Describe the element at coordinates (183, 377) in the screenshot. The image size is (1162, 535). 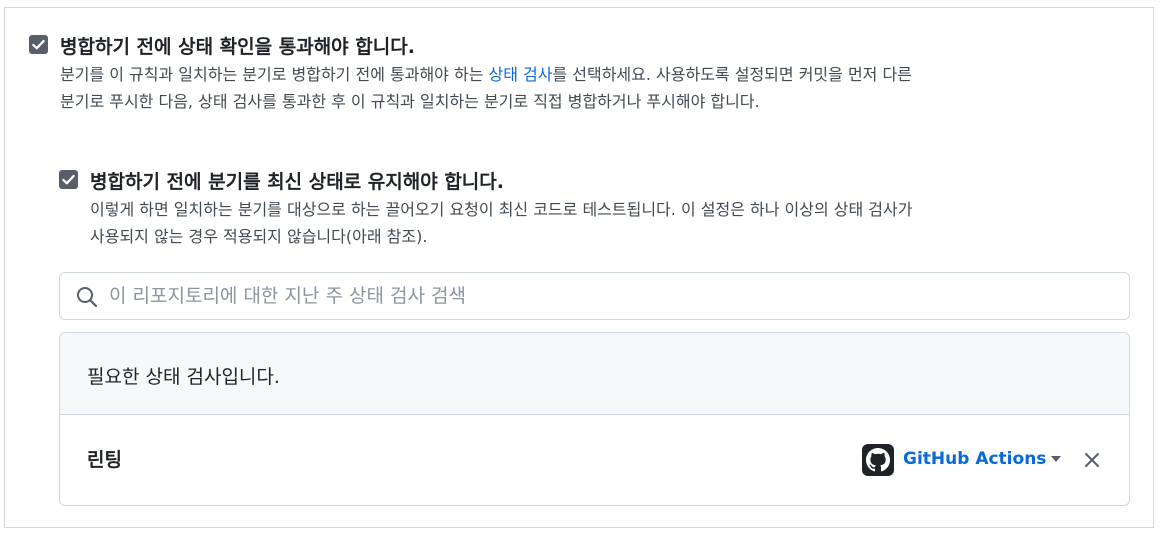
I see `required-checks-header-label: 필요한 상태 검사입니다.` at that location.